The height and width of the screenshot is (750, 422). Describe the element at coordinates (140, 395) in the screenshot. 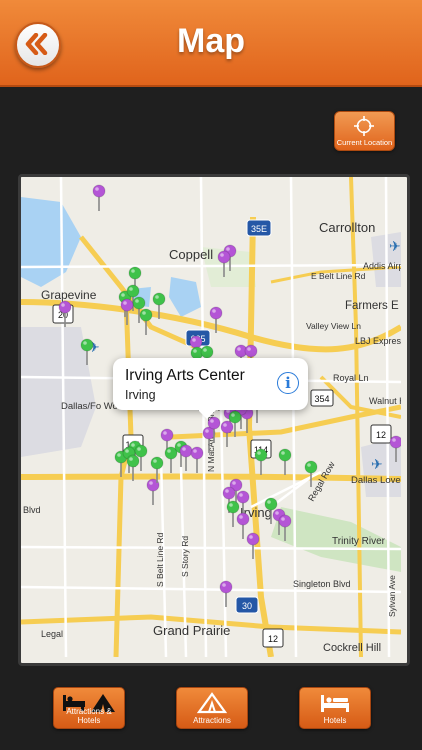

I see `callout-subtitle: Irving` at that location.